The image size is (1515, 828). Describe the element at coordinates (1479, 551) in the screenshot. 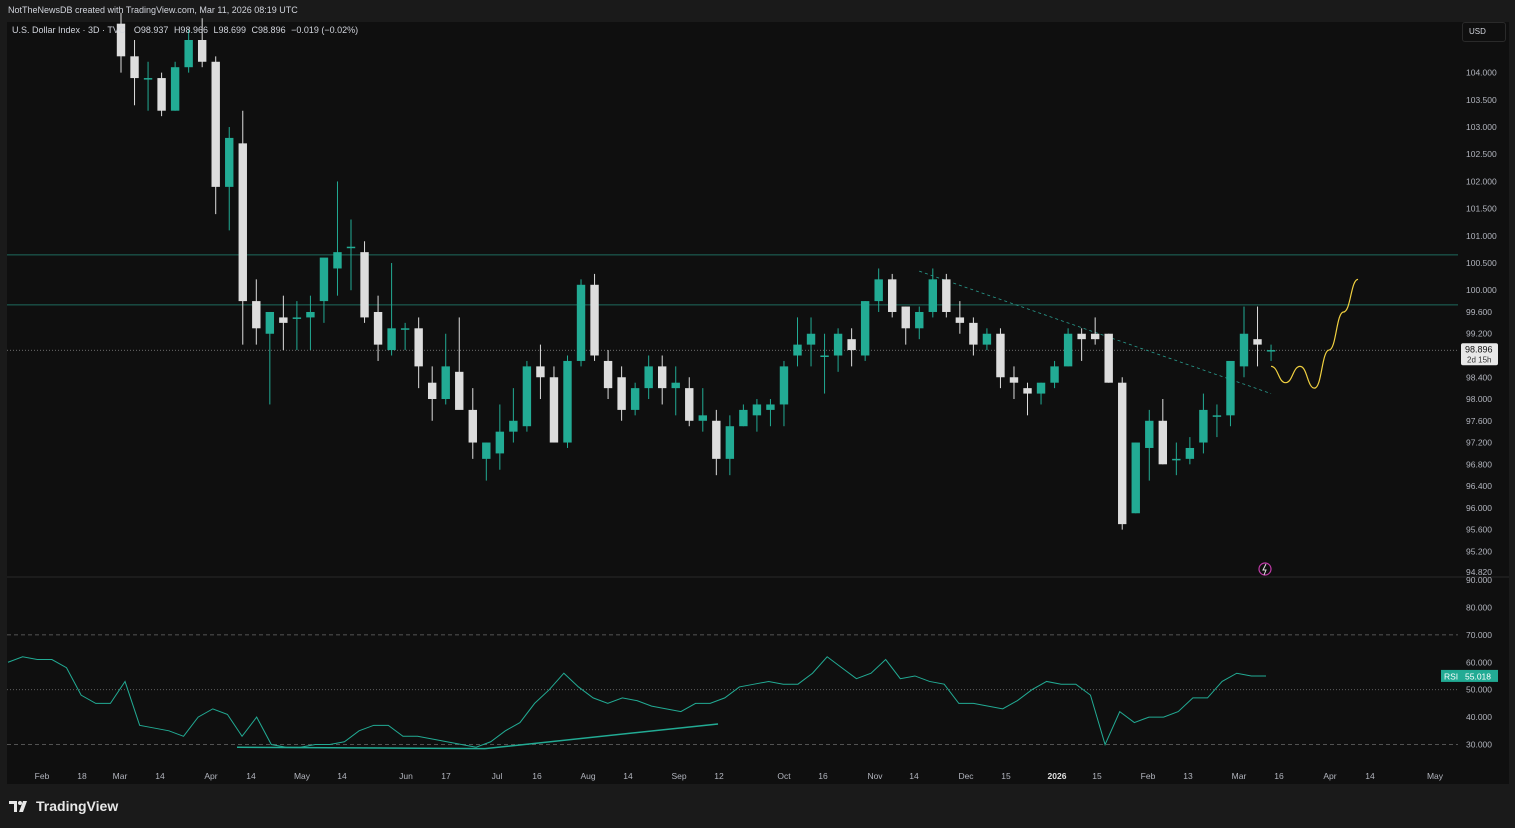

I see `price-axis-label: 95.200` at that location.